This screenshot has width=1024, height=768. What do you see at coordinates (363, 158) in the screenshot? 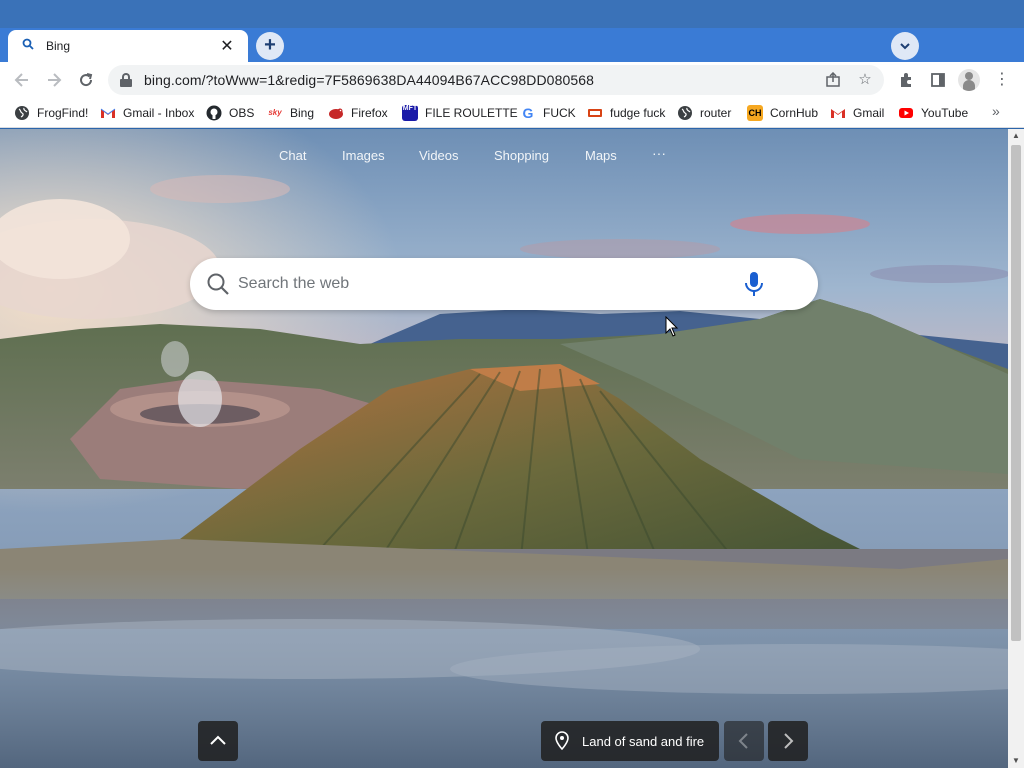
I see `bing-nav-images: Images` at bounding box center [363, 158].